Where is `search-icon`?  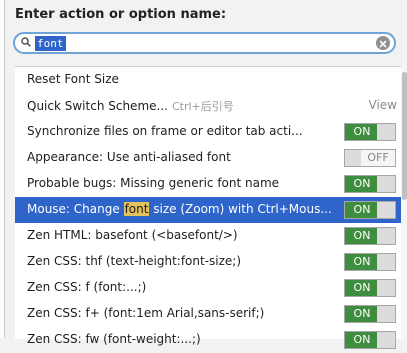
search-icon is located at coordinates (26, 42).